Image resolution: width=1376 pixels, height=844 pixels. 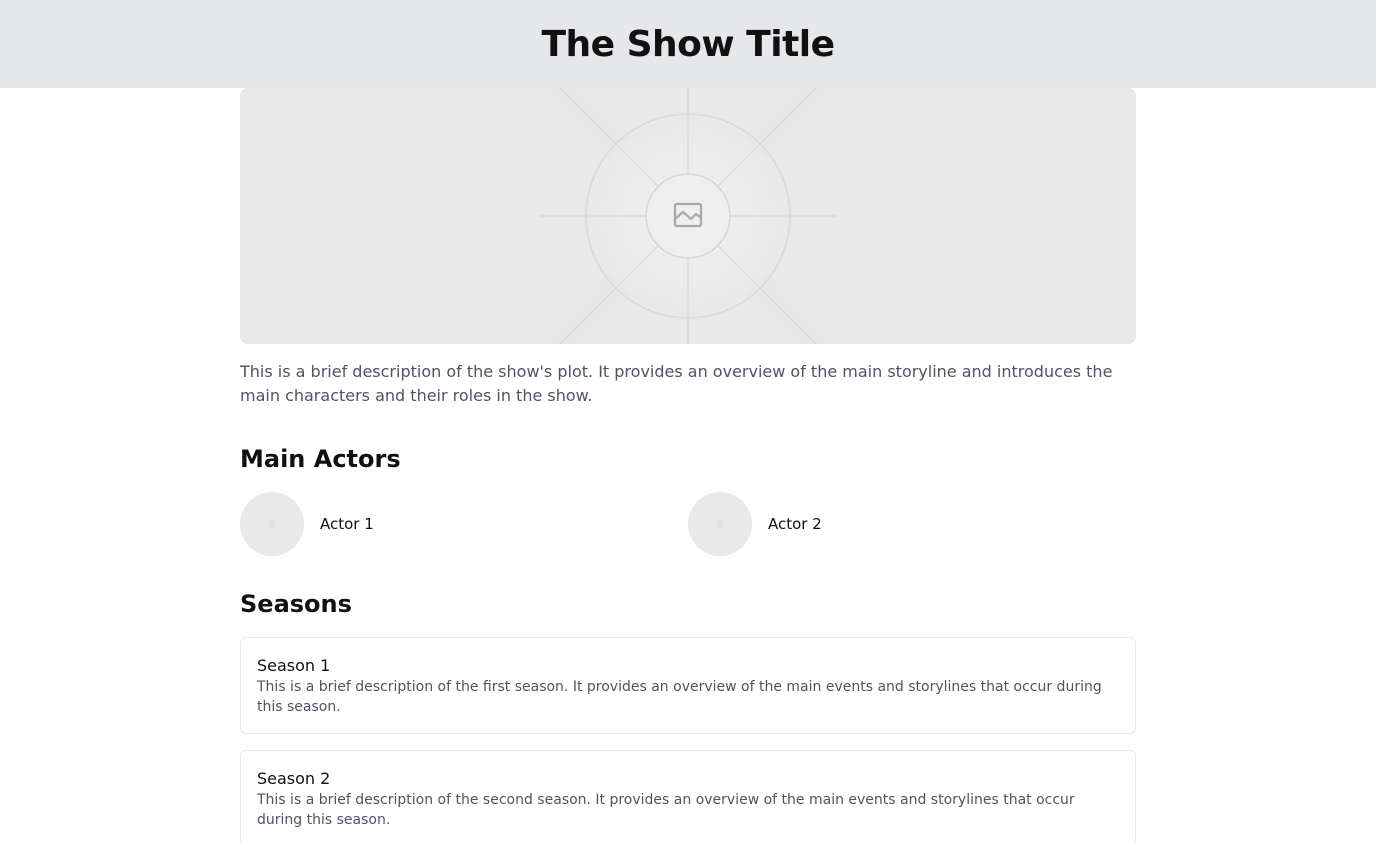 I want to click on actor-item: Actor 1, so click(x=464, y=524).